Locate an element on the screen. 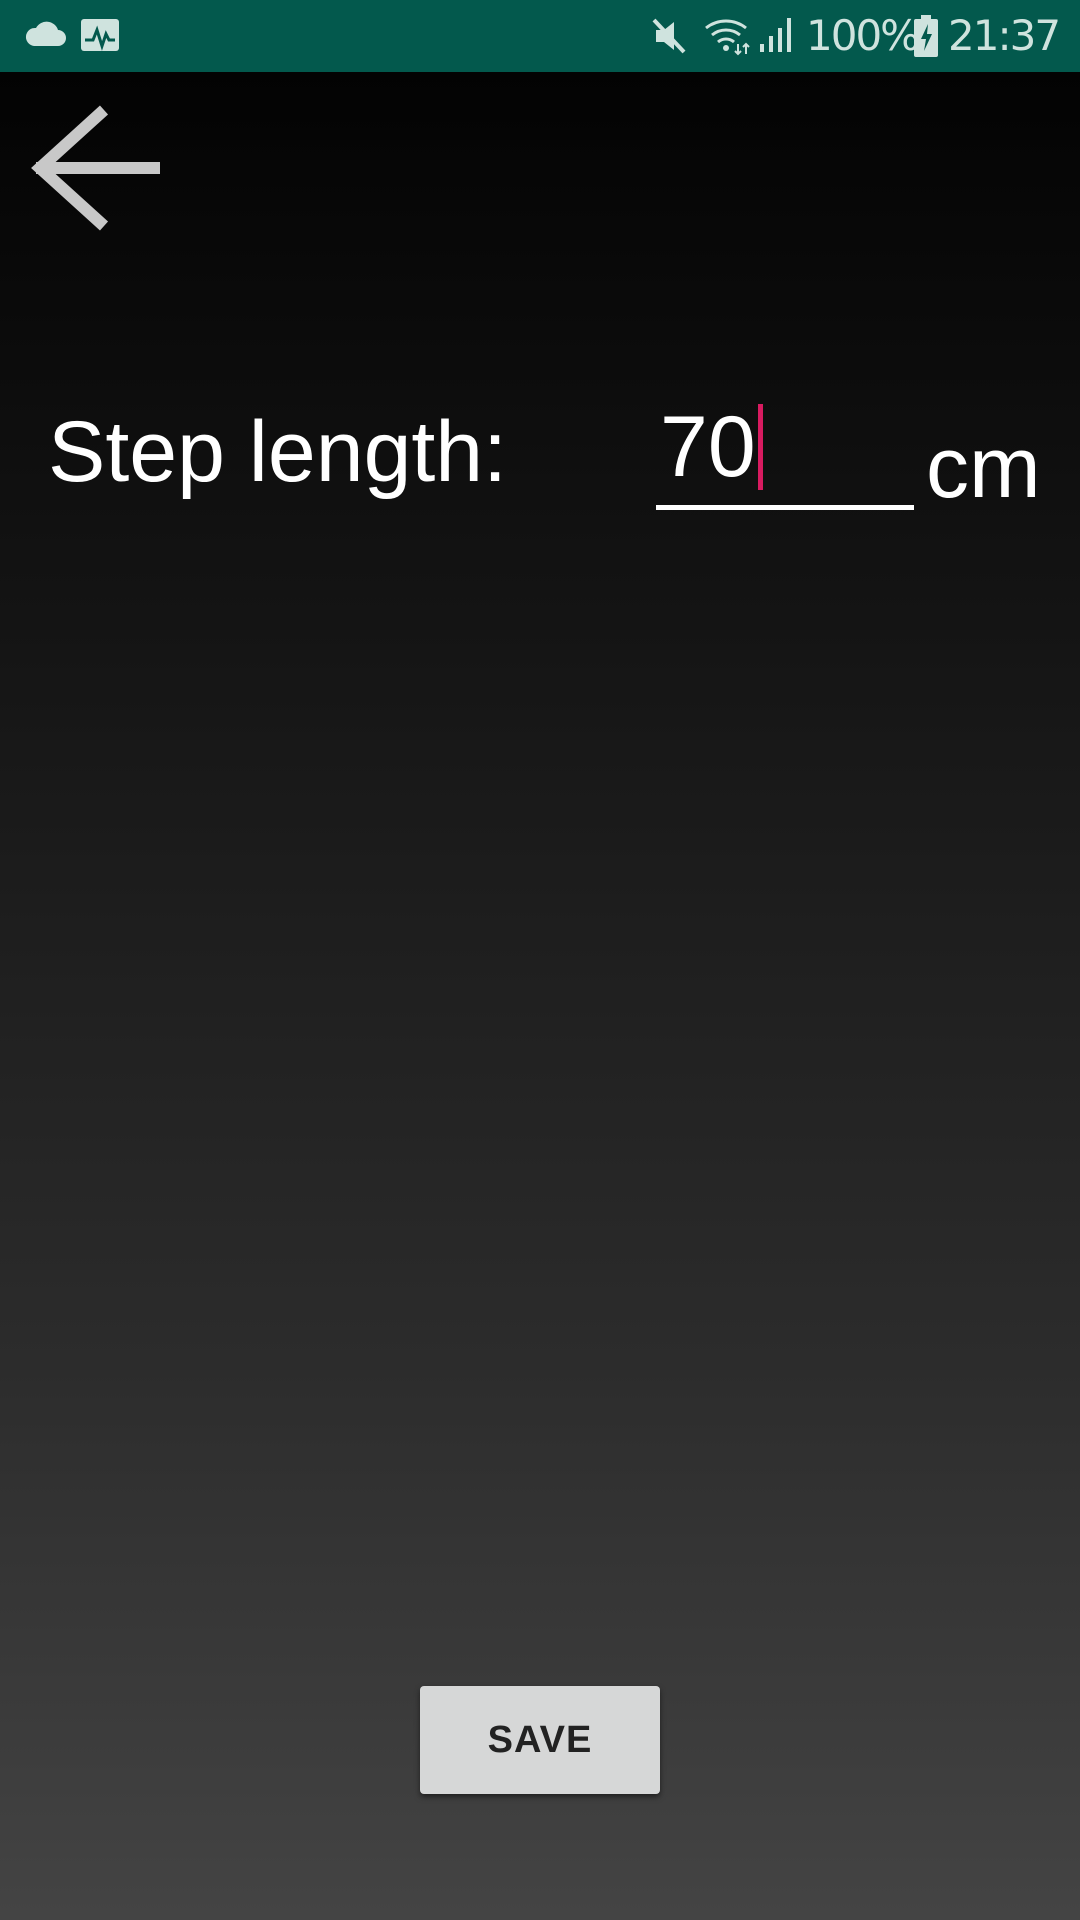 The height and width of the screenshot is (1920, 1080). battery-percent: 100% is located at coordinates (863, 35).